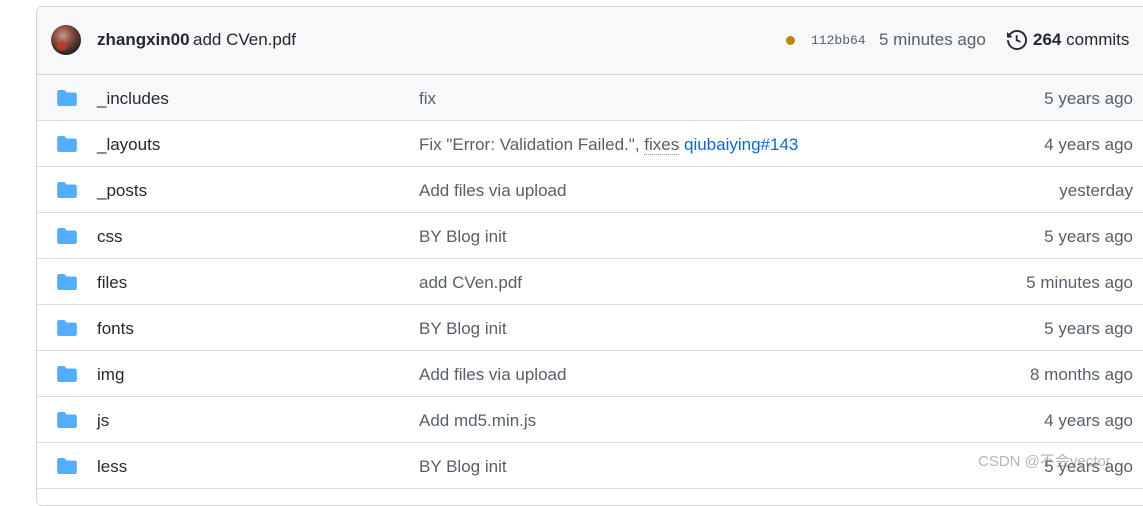  I want to click on file-row-img: img Add files via upload 8 months ago, so click(590, 374).